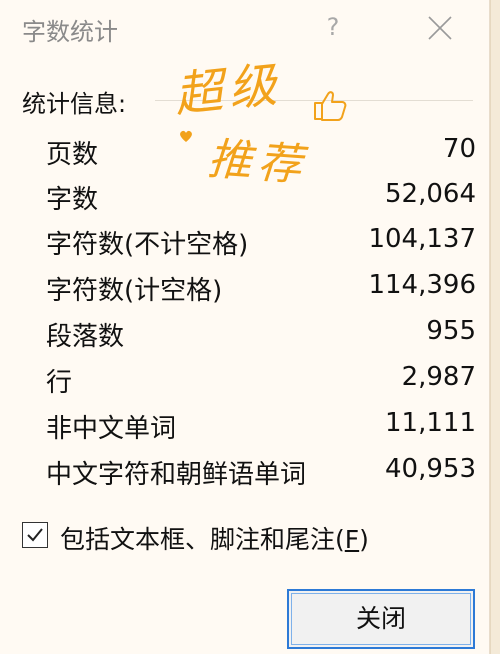  What do you see at coordinates (430, 194) in the screenshot?
I see `stat-value: 52,064` at bounding box center [430, 194].